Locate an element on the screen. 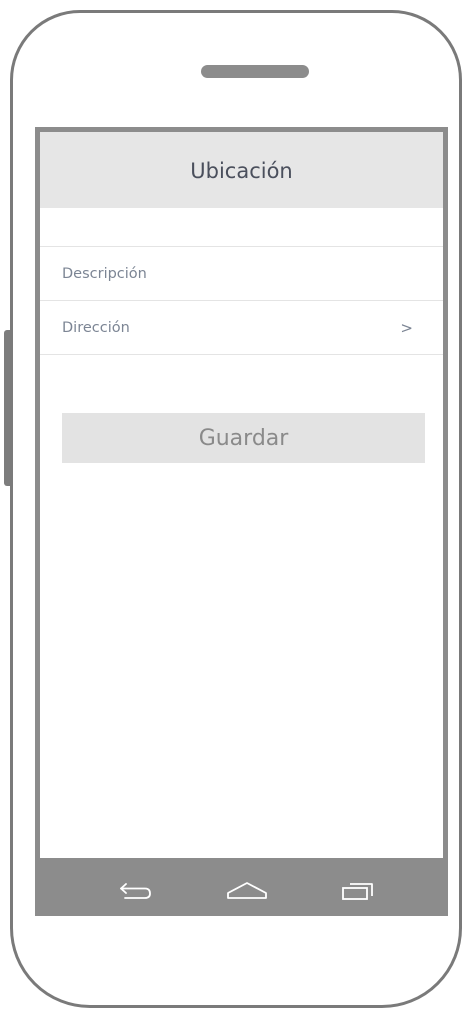 This screenshot has width=472, height=1016. chevron-right-icon: > is located at coordinates (406, 327).